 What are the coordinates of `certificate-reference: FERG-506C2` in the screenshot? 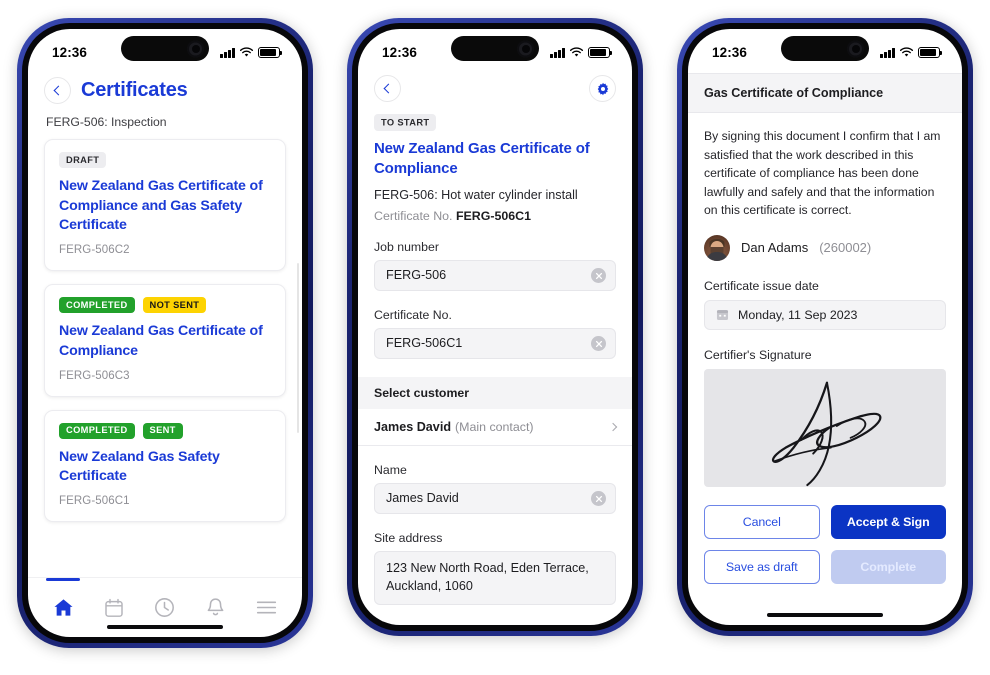 It's located at (94, 250).